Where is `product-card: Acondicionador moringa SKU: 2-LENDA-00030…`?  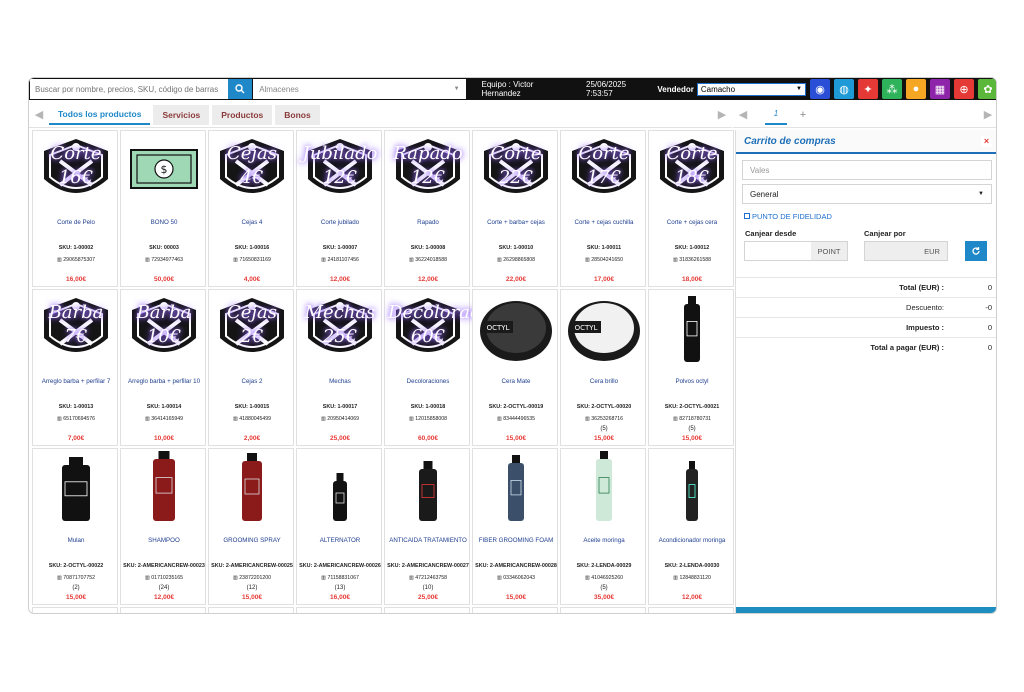
product-card: Acondicionador moringa SKU: 2-LENDA-00030… is located at coordinates (691, 526).